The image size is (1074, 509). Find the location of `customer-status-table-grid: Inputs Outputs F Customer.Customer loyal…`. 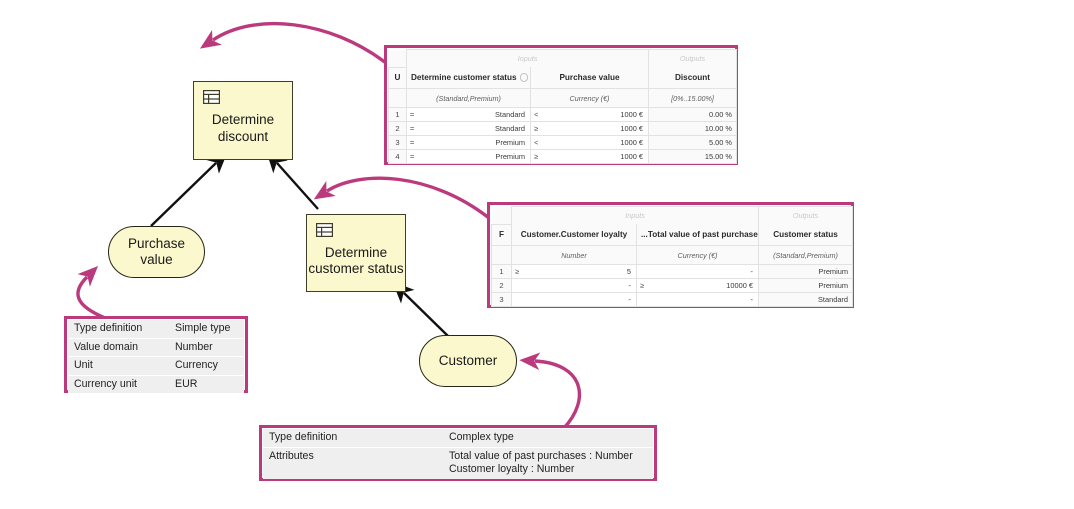

customer-status-table-grid: Inputs Outputs F Customer.Customer loyal… is located at coordinates (672, 256).